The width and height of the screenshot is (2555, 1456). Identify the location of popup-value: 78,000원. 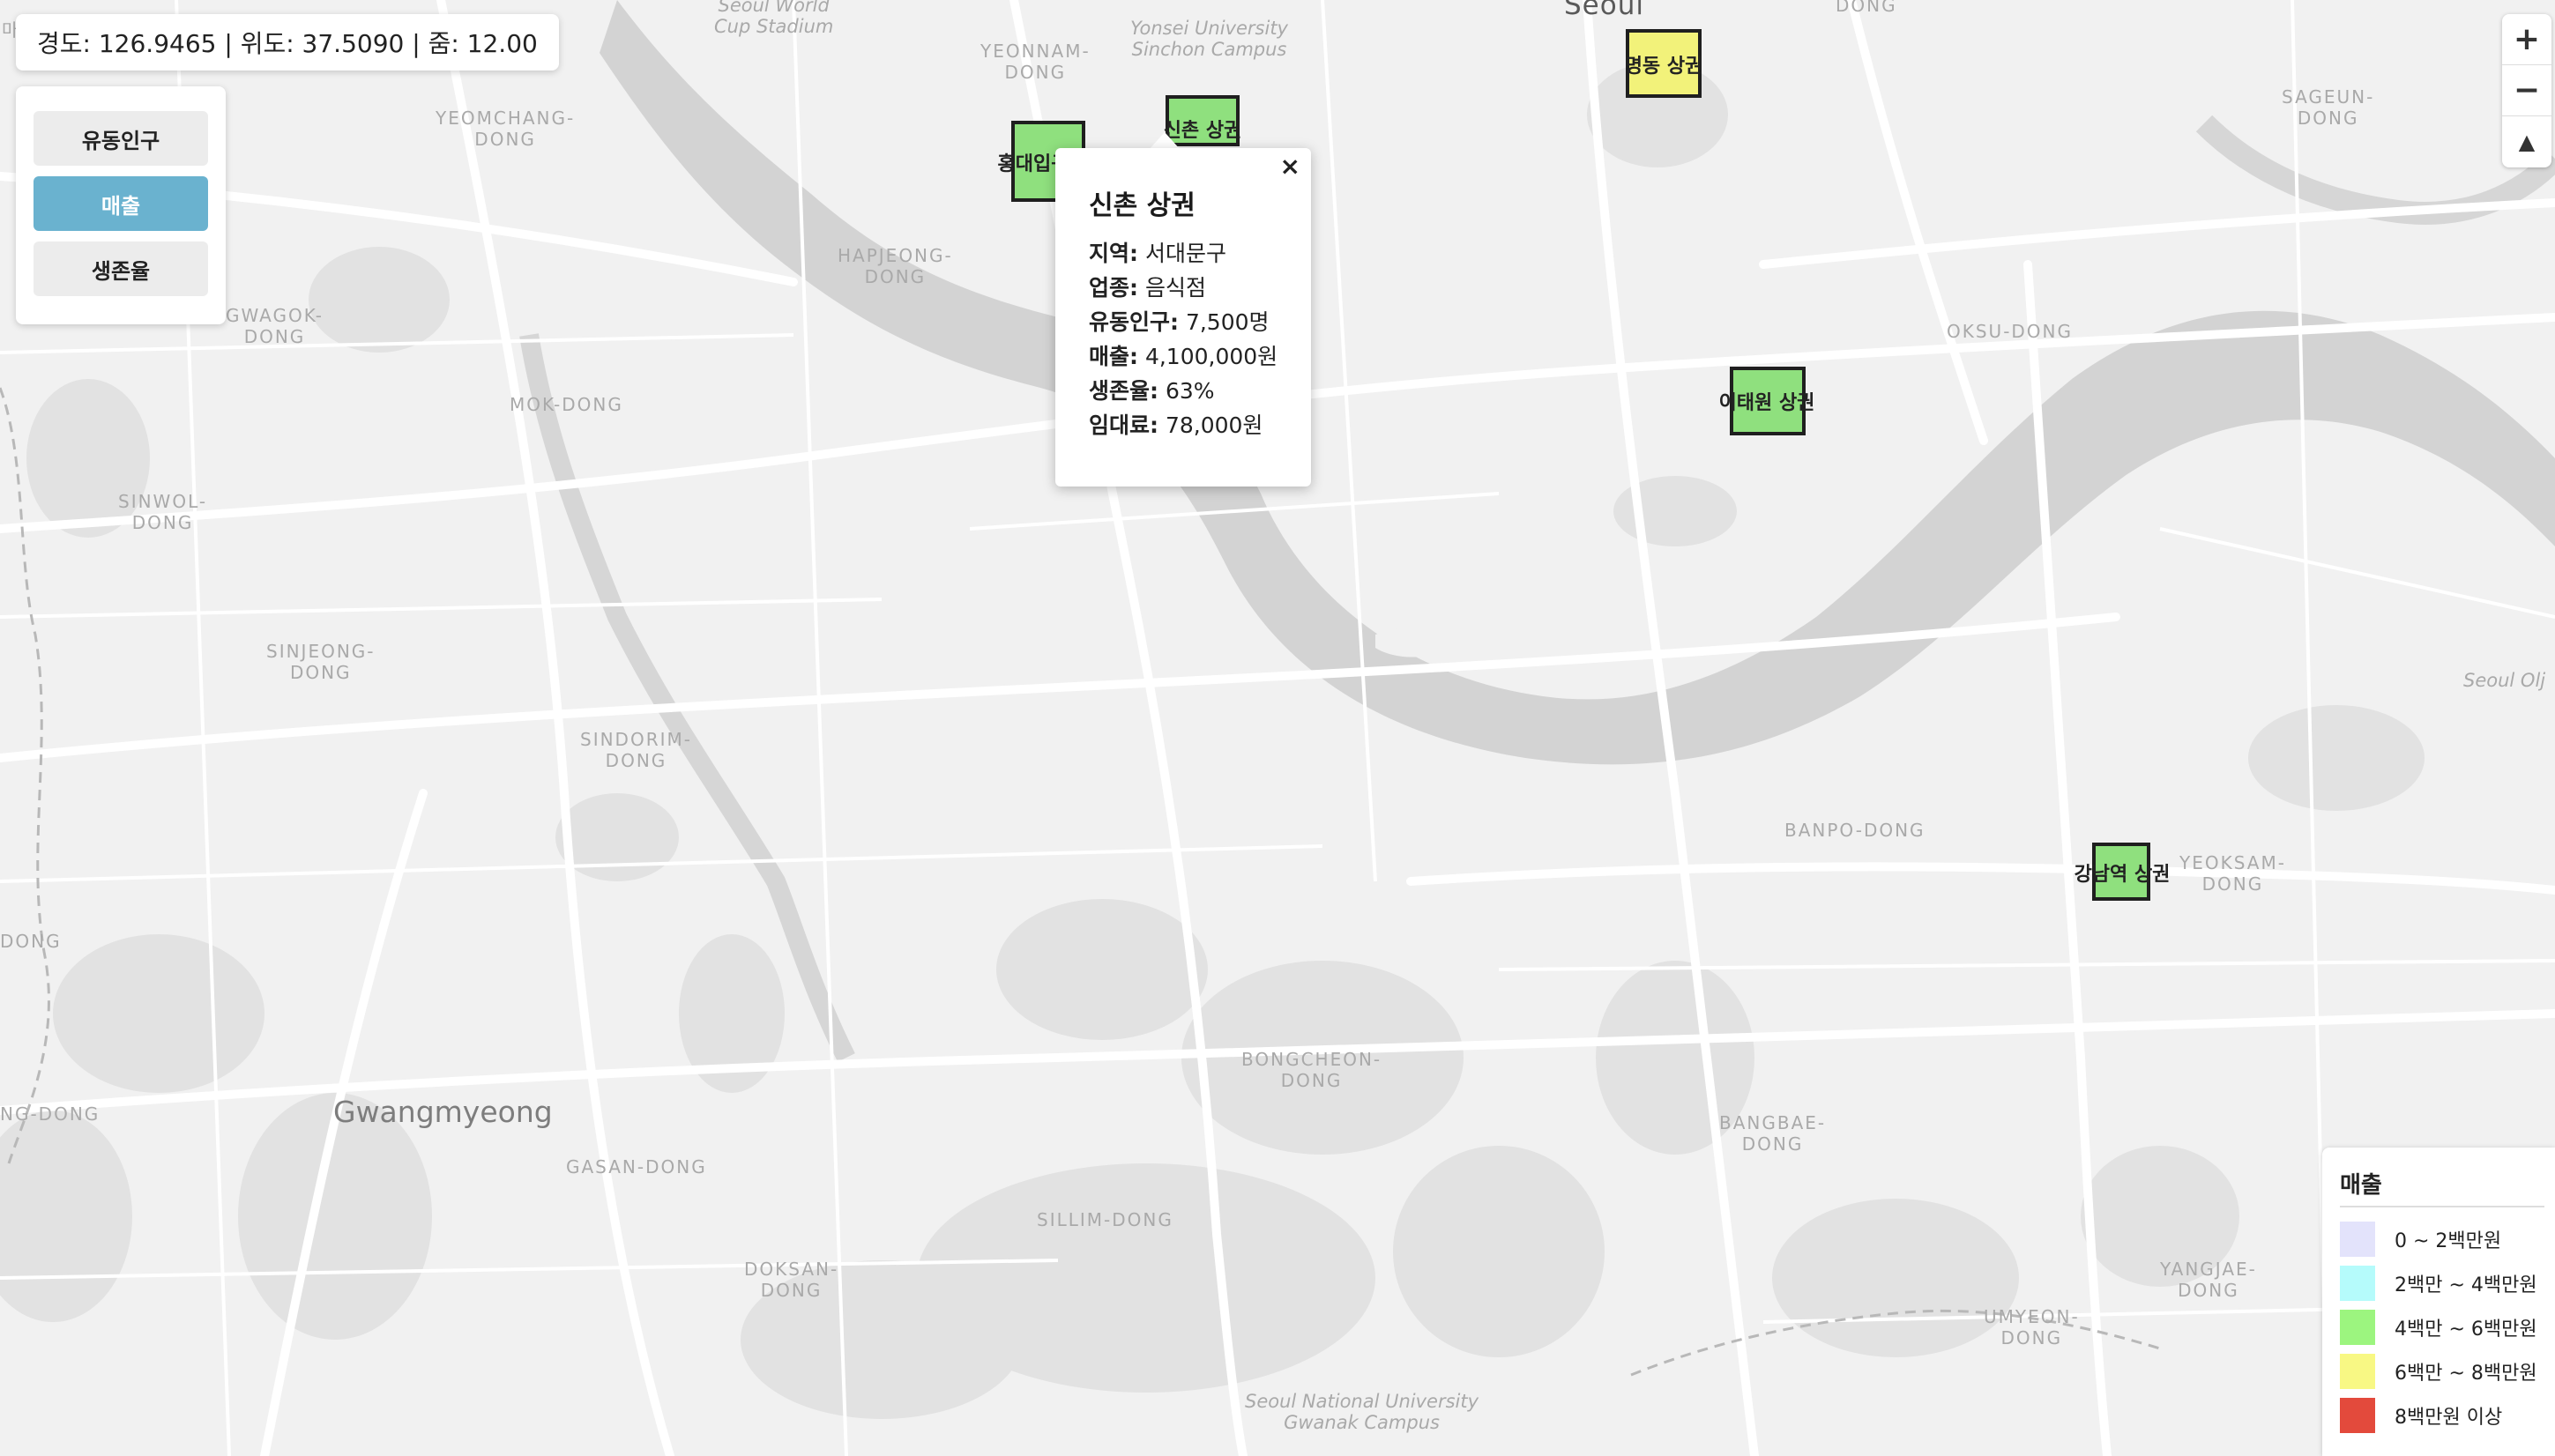
(1214, 425).